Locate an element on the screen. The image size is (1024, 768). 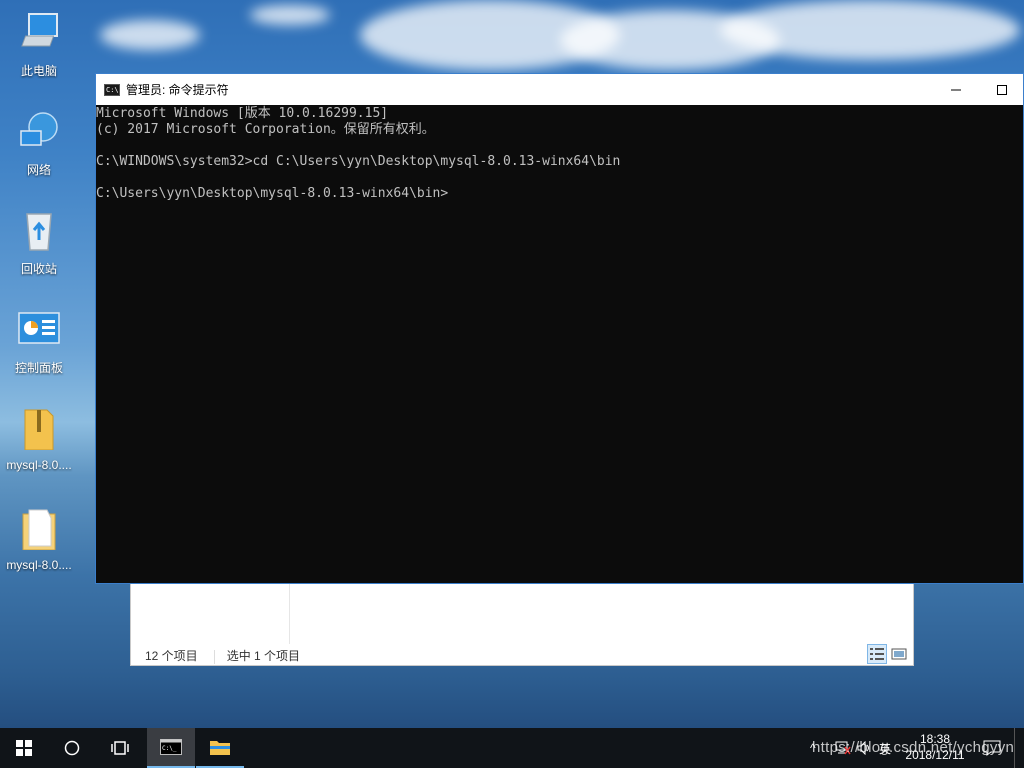
item-count: 12 个项目 is located at coordinates (171, 656).